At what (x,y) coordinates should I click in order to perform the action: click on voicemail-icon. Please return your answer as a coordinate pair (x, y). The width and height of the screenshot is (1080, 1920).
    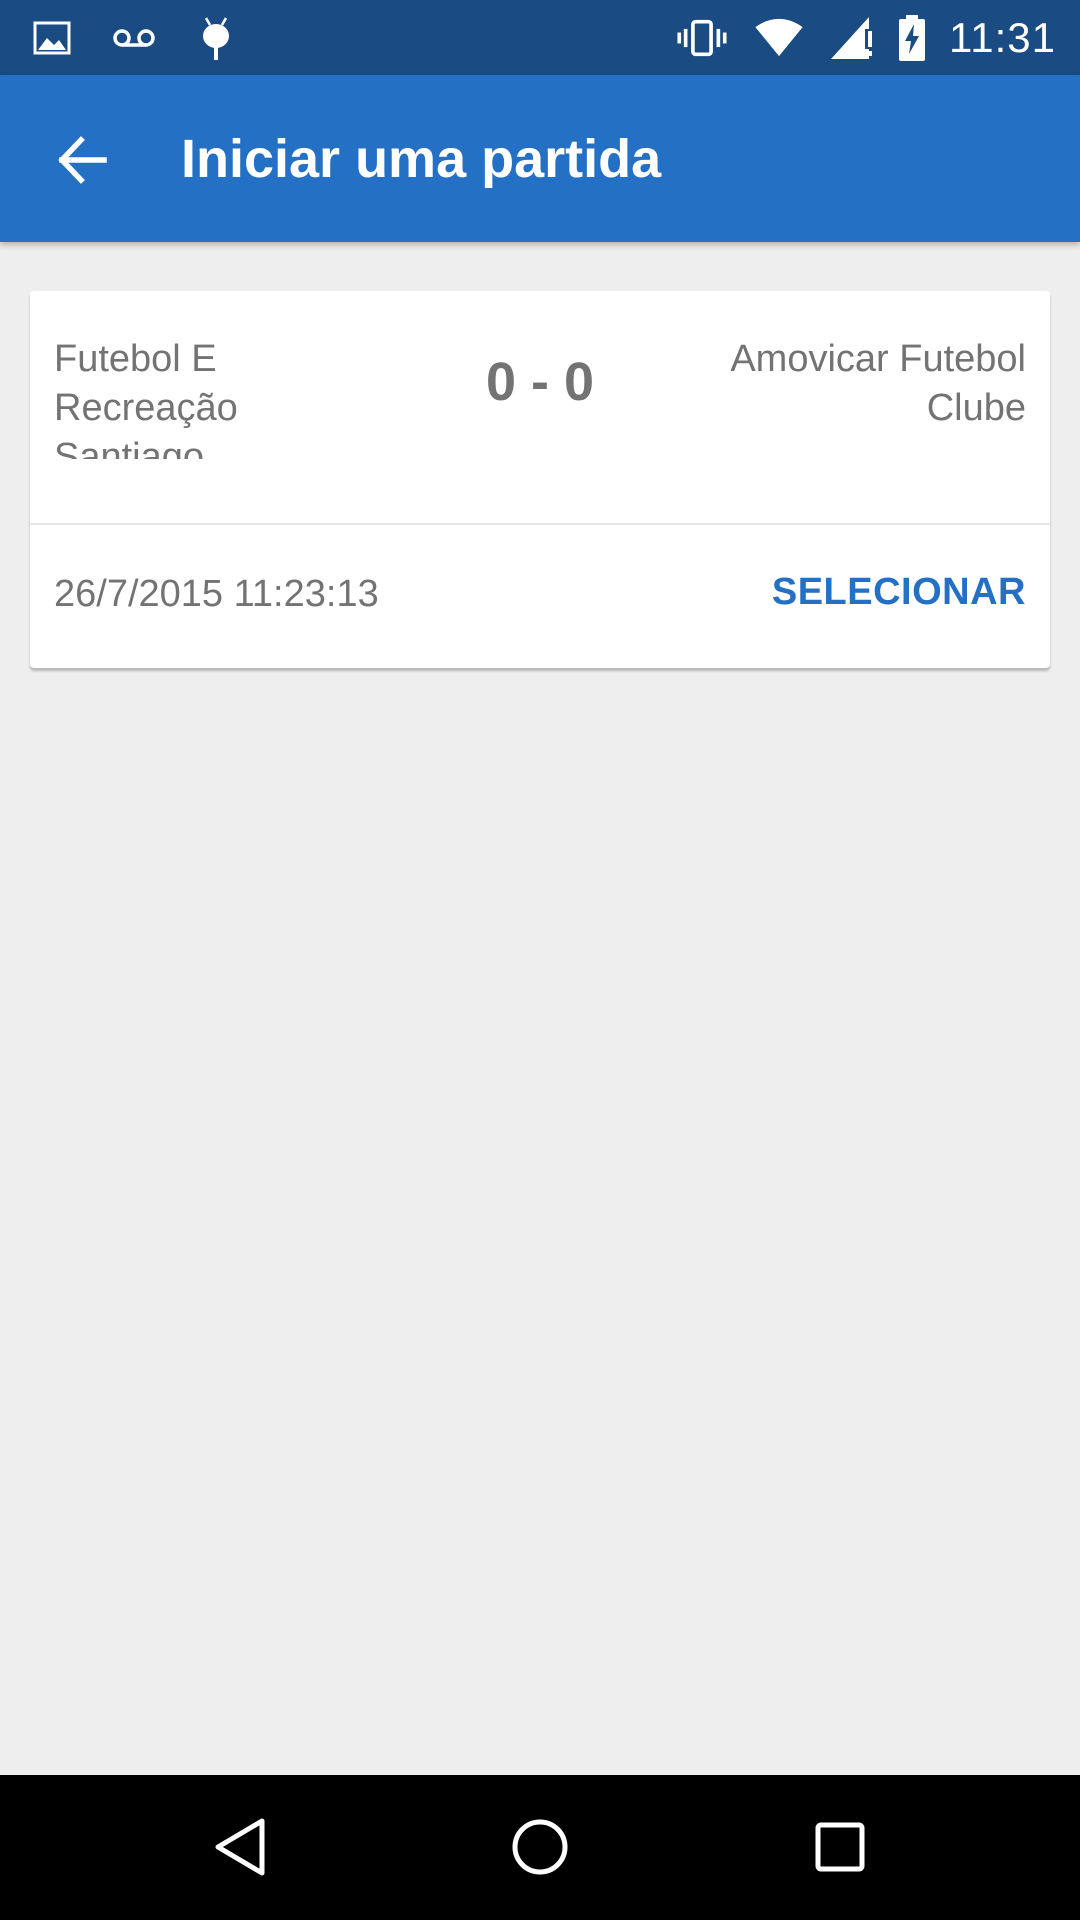
    Looking at the image, I should click on (134, 37).